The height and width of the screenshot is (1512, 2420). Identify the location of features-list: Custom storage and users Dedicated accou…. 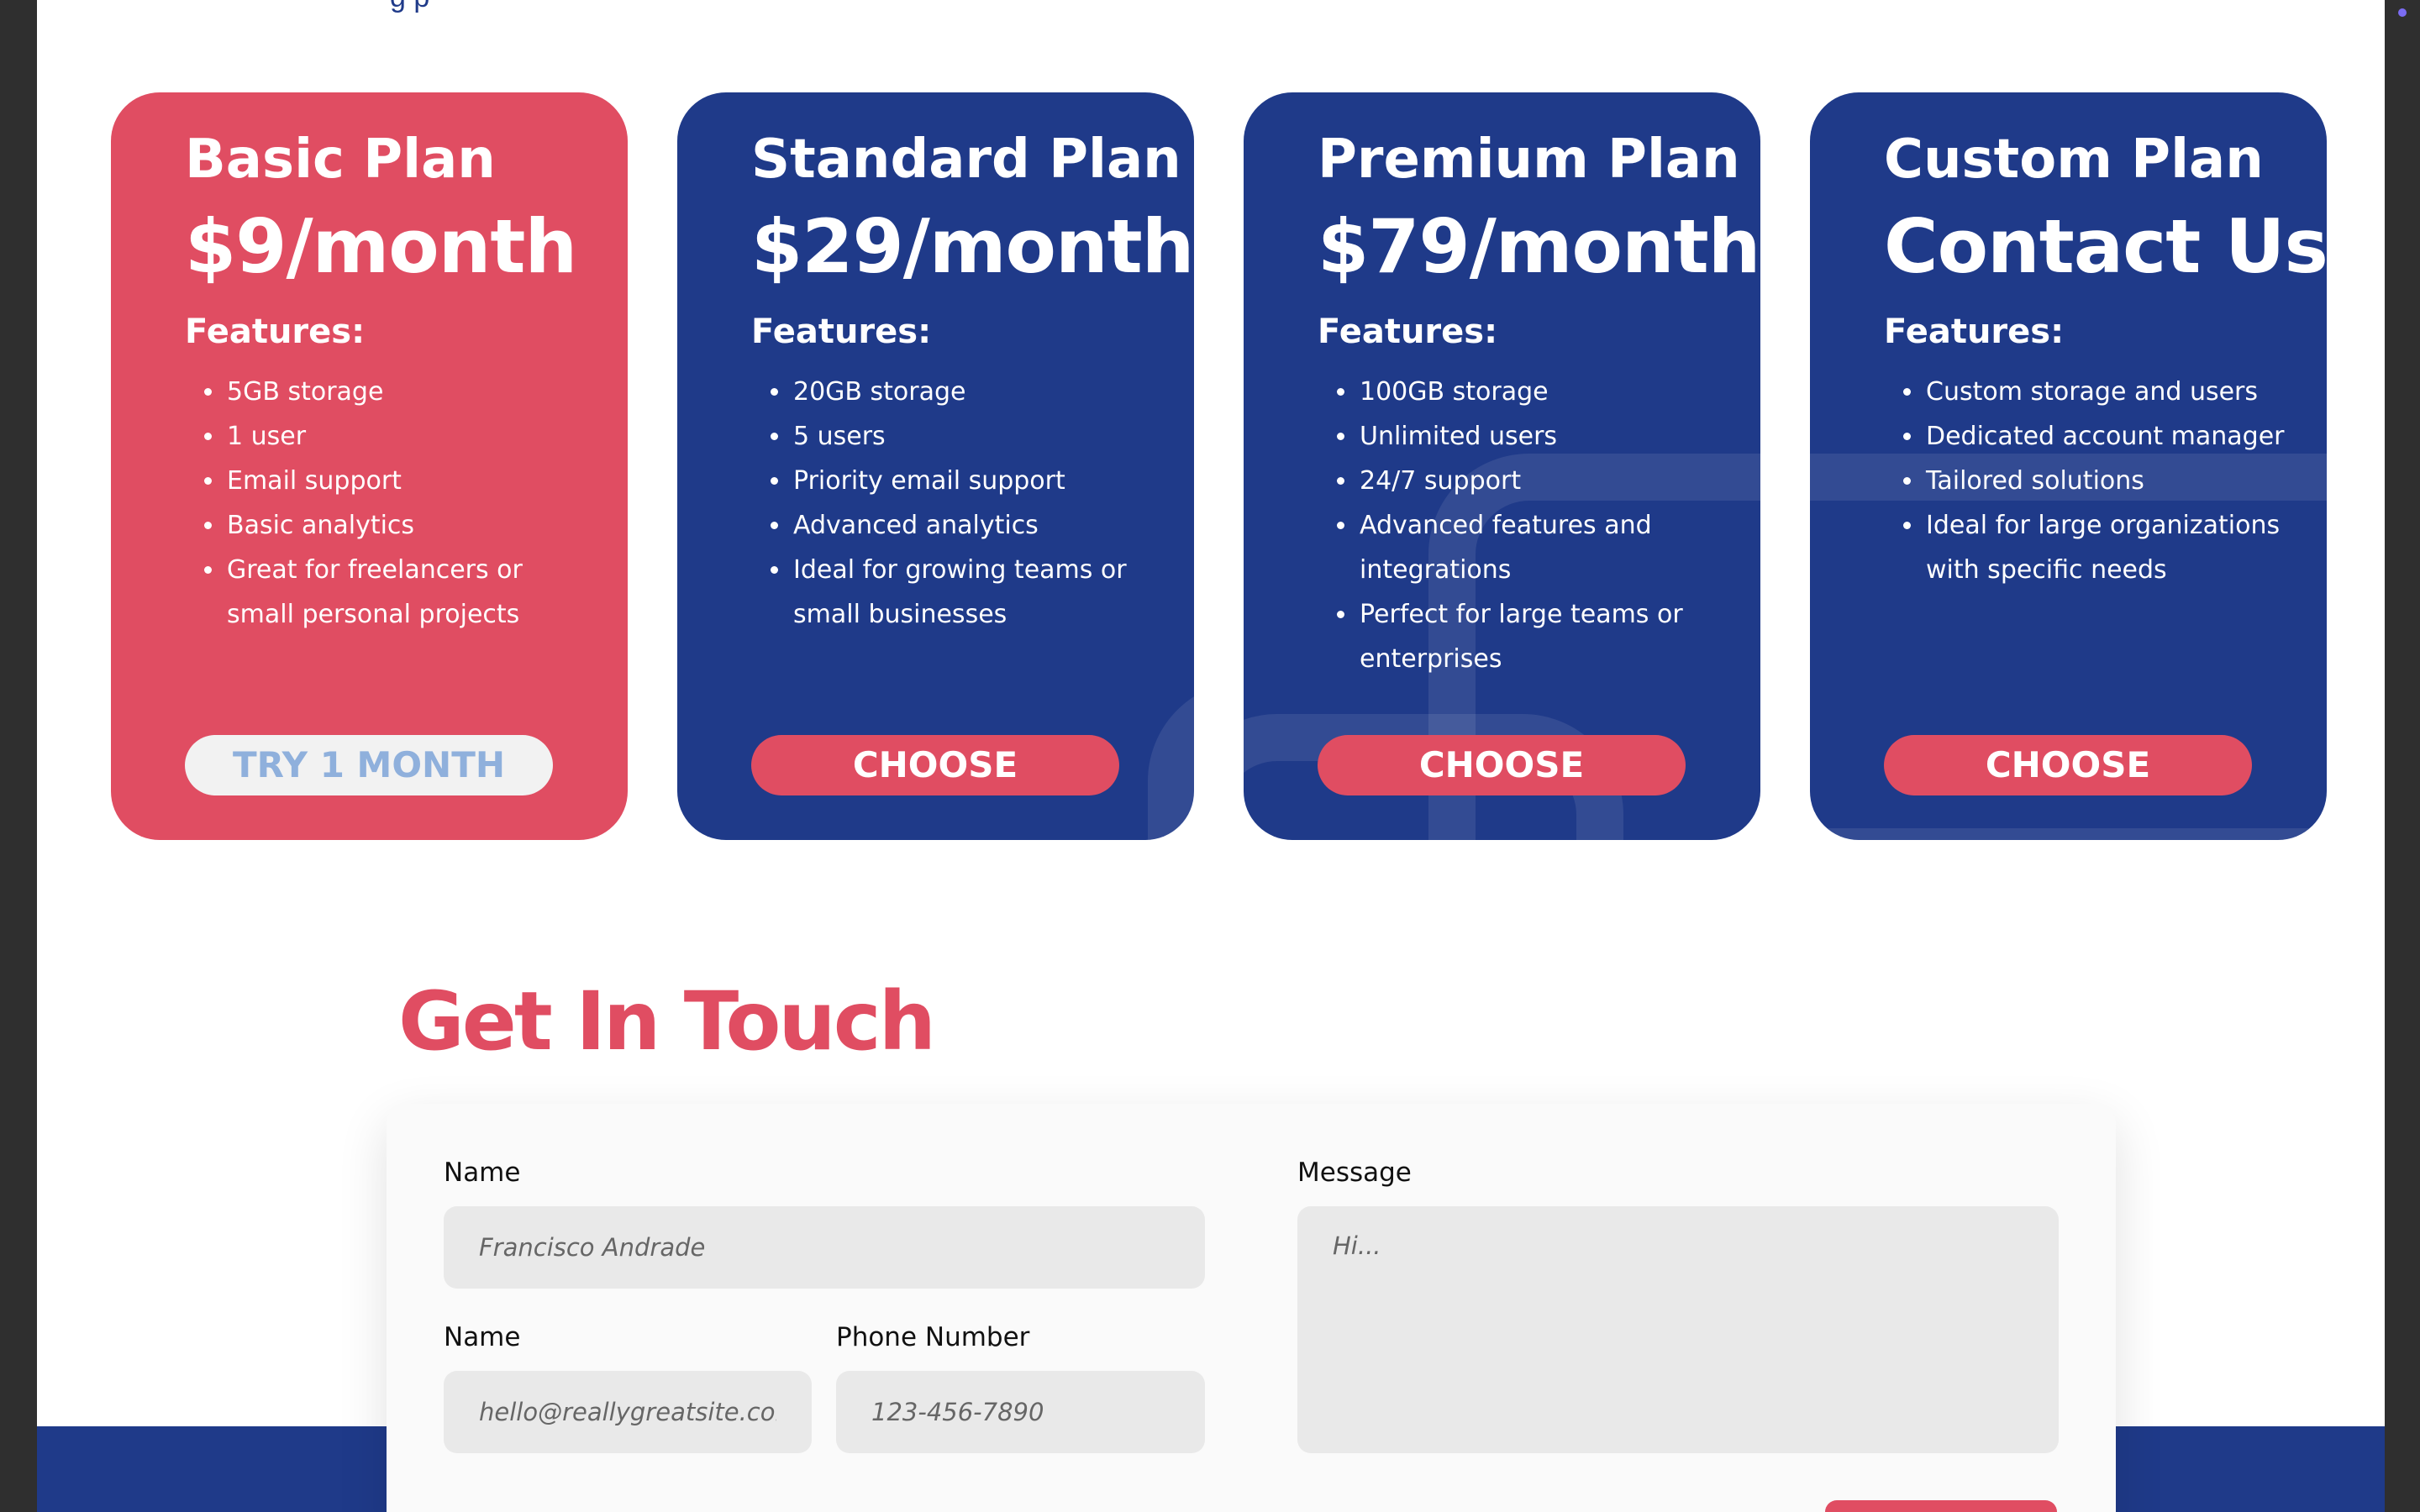
(2088, 481).